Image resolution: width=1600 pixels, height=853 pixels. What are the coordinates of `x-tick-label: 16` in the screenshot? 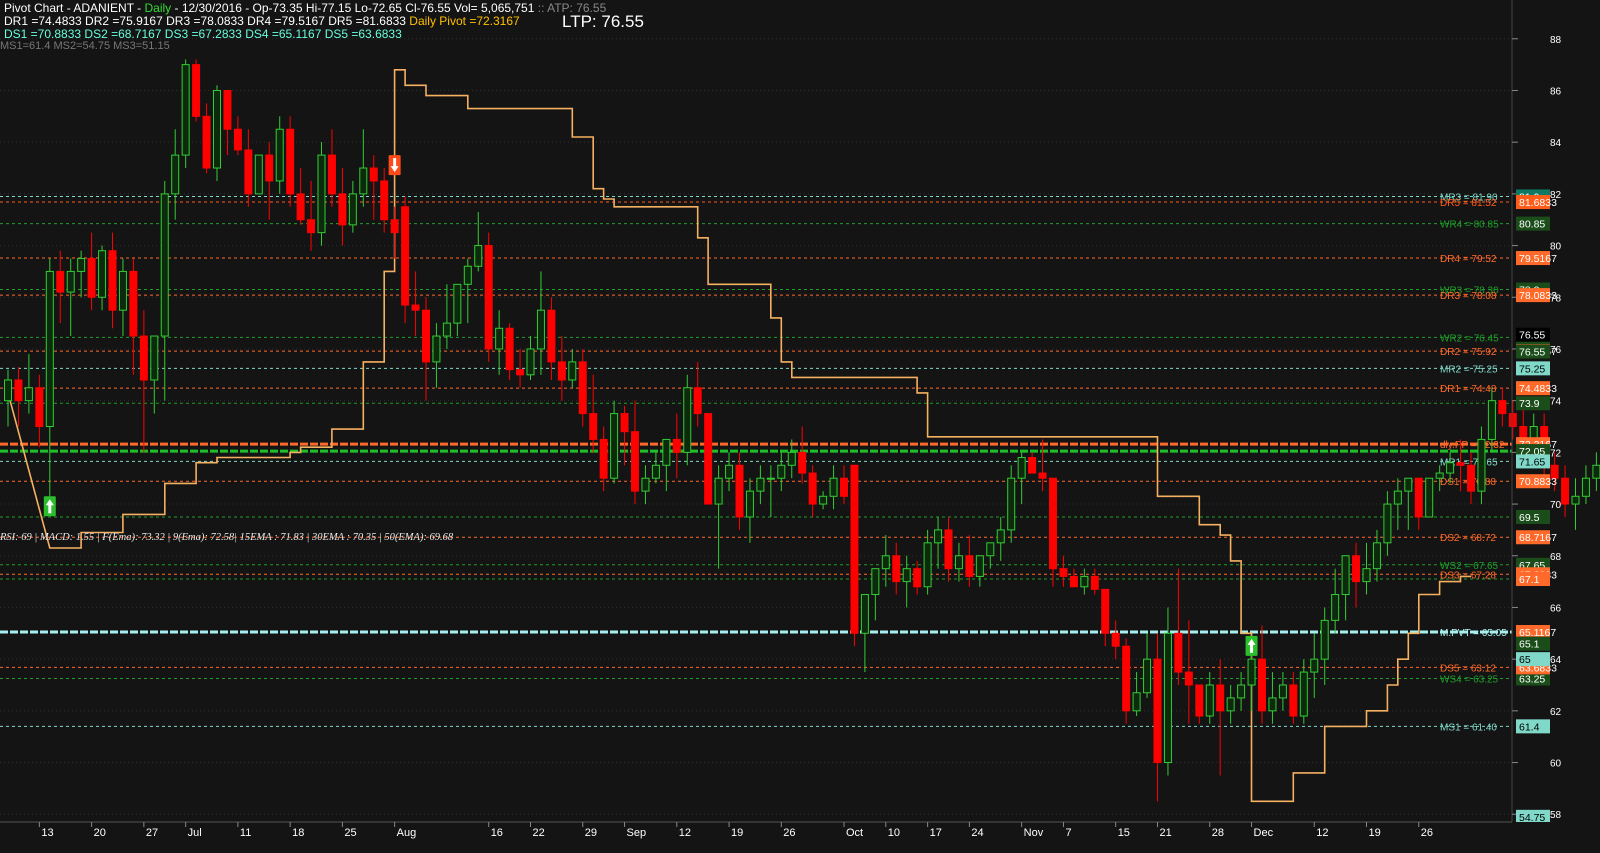 It's located at (497, 833).